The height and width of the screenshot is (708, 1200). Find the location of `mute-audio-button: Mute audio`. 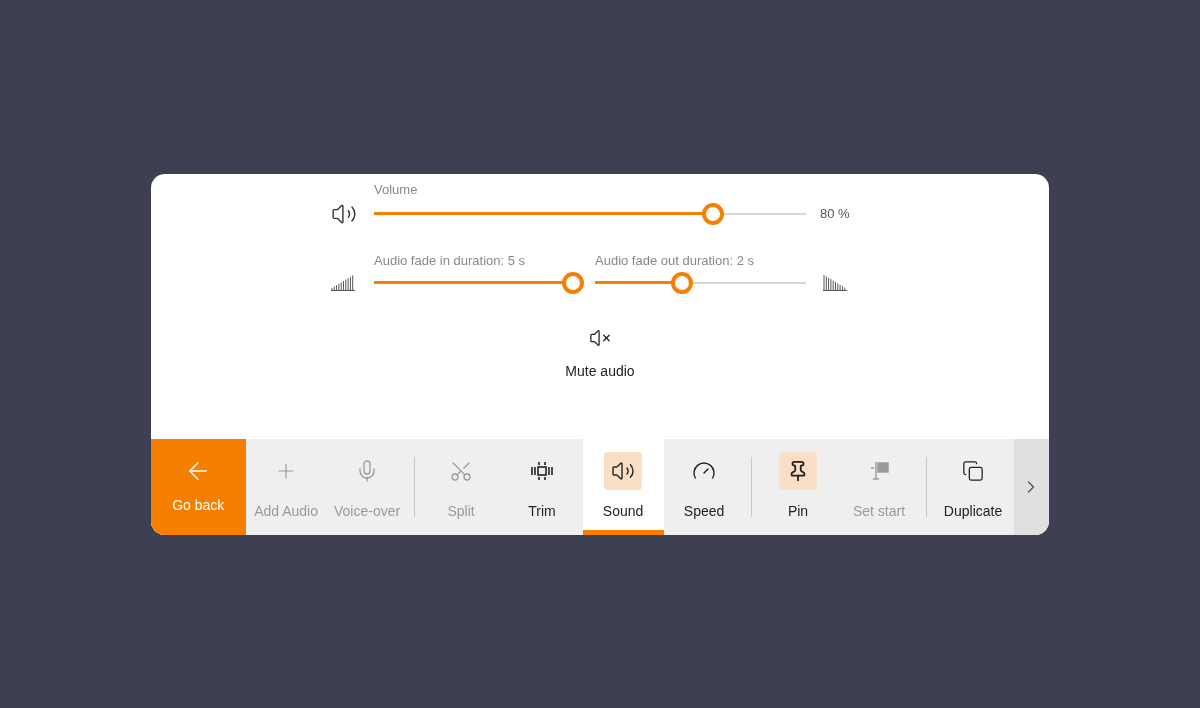

mute-audio-button: Mute audio is located at coordinates (600, 354).